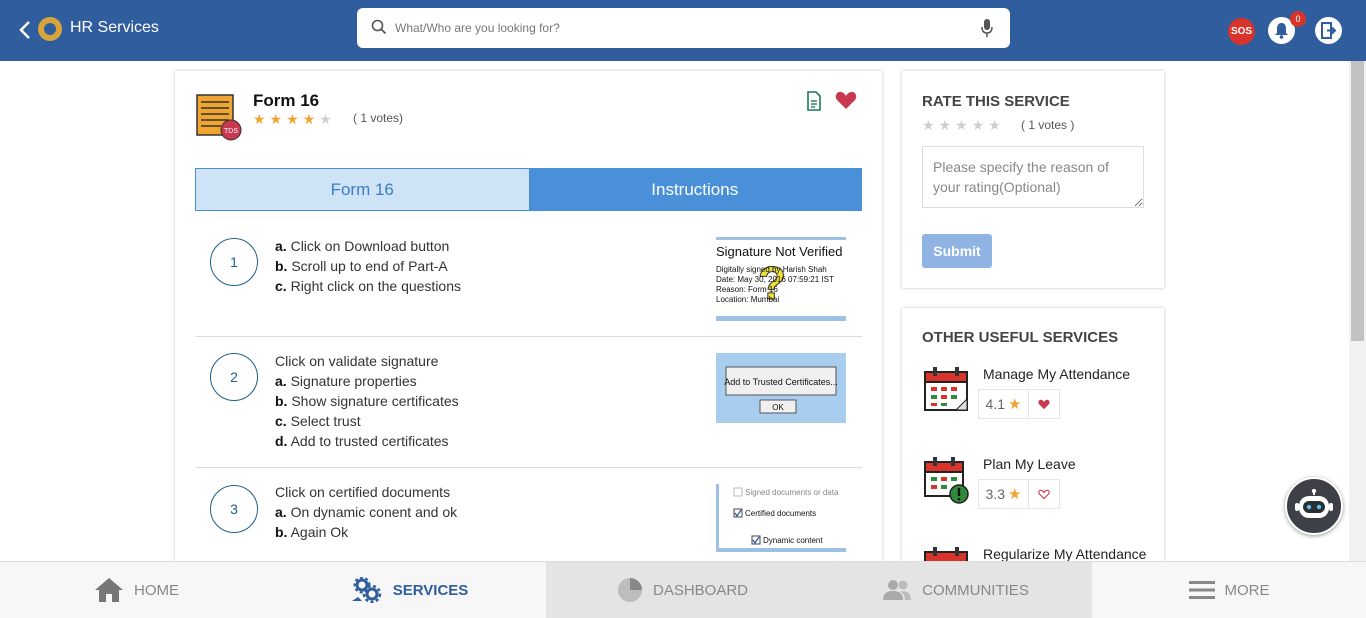 The image size is (1366, 618). What do you see at coordinates (780, 513) in the screenshot?
I see `svg-text: Certified documents` at bounding box center [780, 513].